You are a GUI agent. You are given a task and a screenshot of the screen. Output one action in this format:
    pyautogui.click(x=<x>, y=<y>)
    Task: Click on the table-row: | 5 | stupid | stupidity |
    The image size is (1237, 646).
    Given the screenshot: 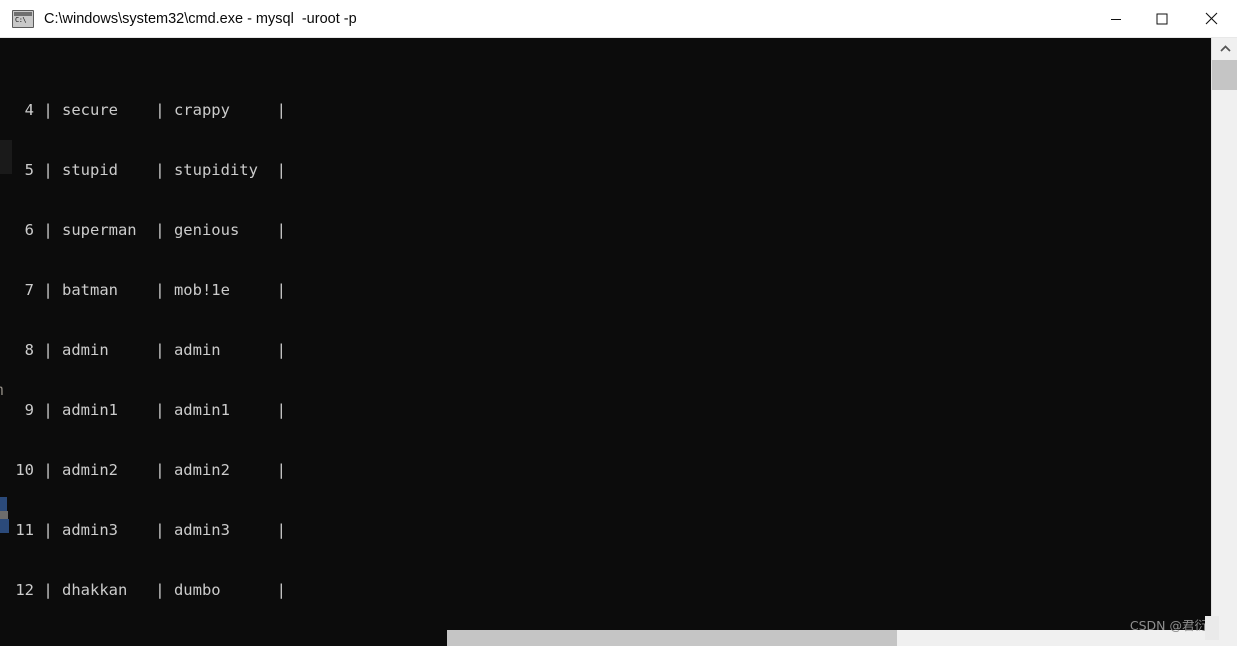 What is the action you would take?
    pyautogui.click(x=143, y=170)
    